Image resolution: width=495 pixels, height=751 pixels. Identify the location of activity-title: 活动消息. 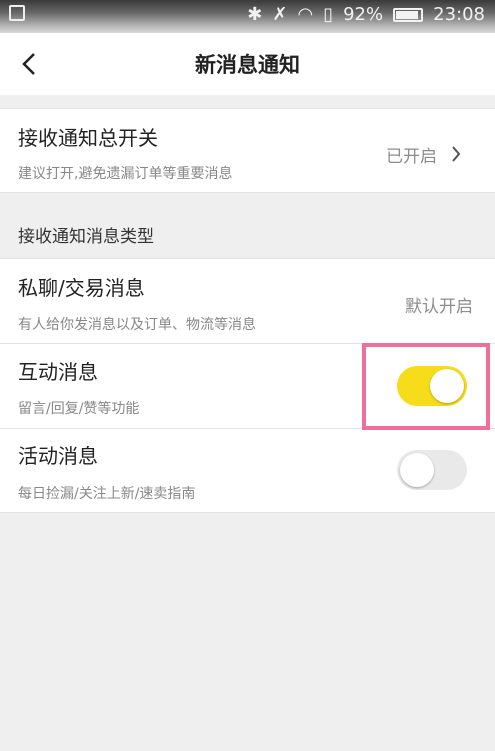
(58, 456).